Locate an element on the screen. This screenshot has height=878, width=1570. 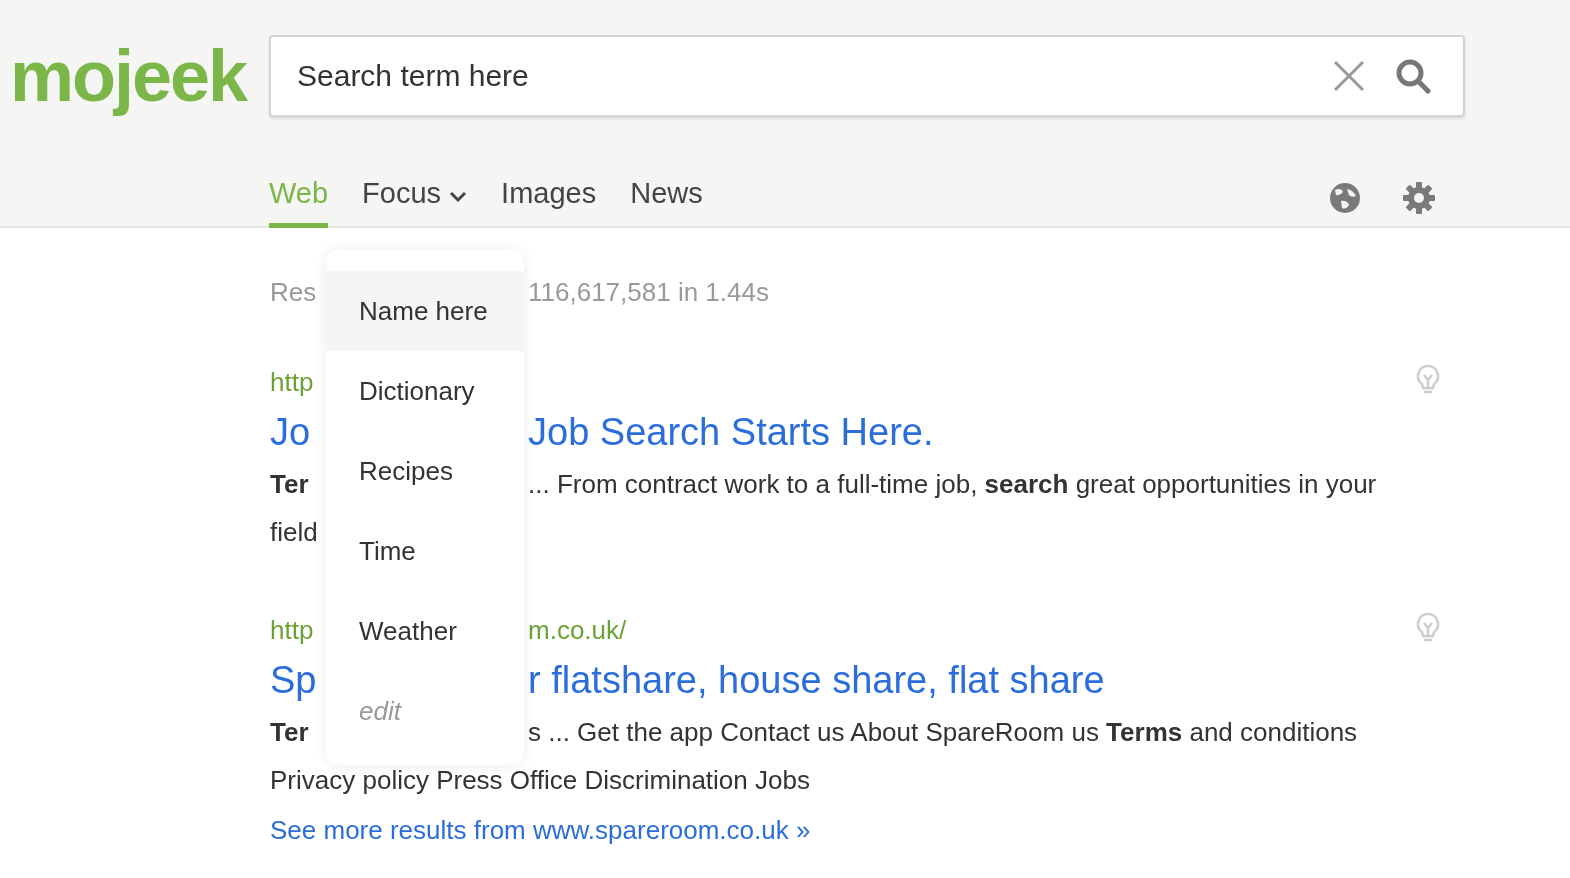
results-count-text: 116,617,581 in 1.44s is located at coordinates (648, 292).